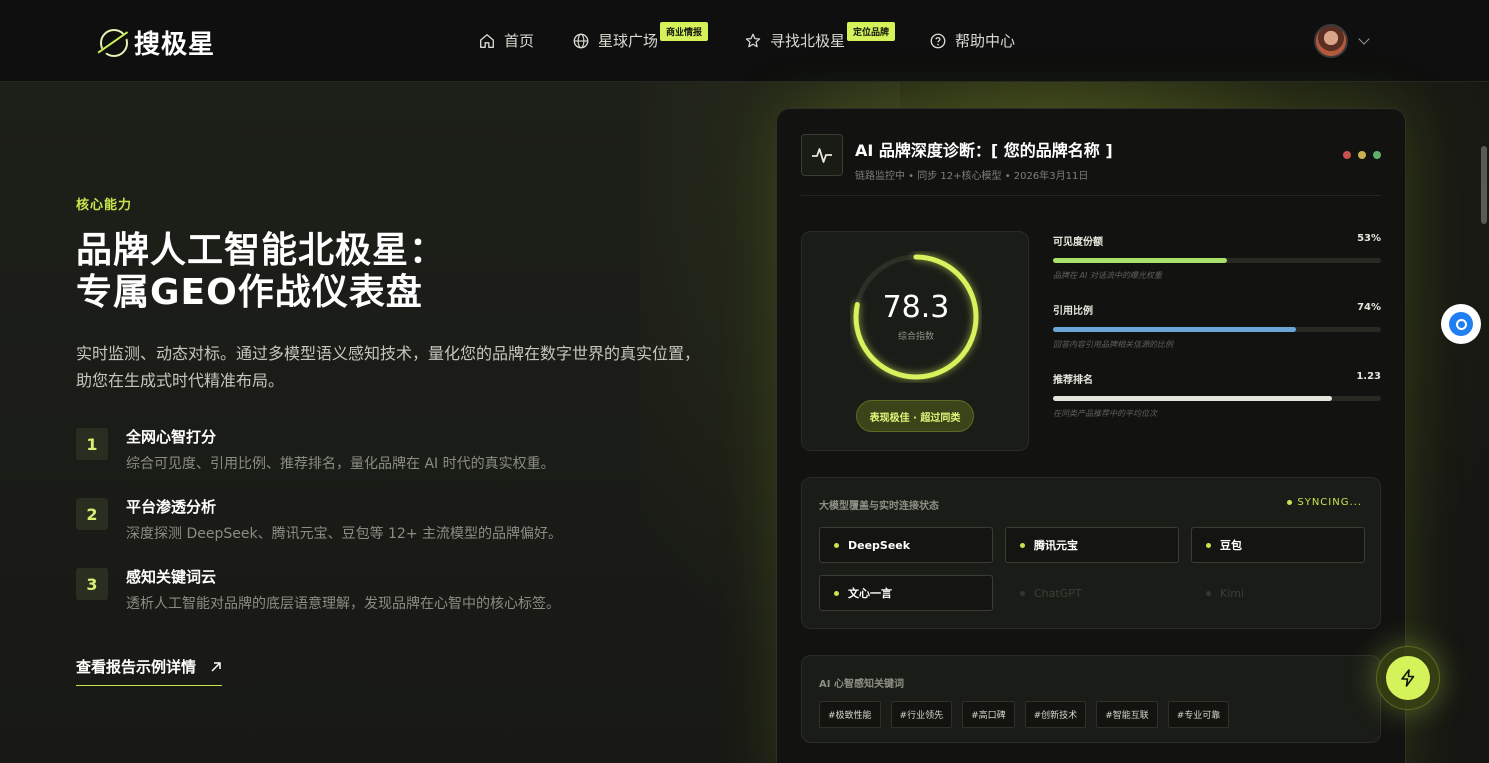  What do you see at coordinates (487, 40) in the screenshot?
I see `home-icon` at bounding box center [487, 40].